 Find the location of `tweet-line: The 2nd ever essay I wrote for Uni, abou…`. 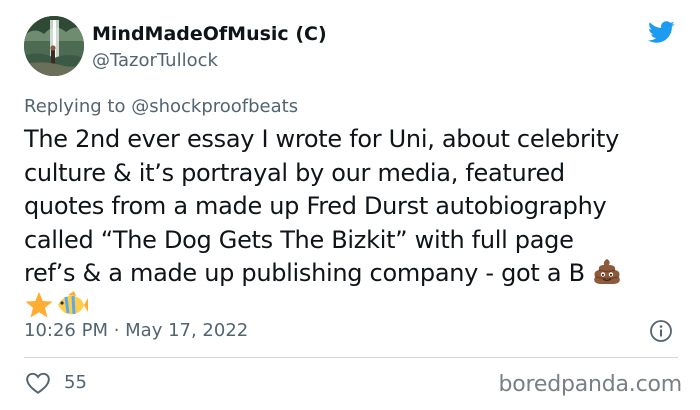

tweet-line: The 2nd ever essay I wrote for Uni, abou… is located at coordinates (322, 139).